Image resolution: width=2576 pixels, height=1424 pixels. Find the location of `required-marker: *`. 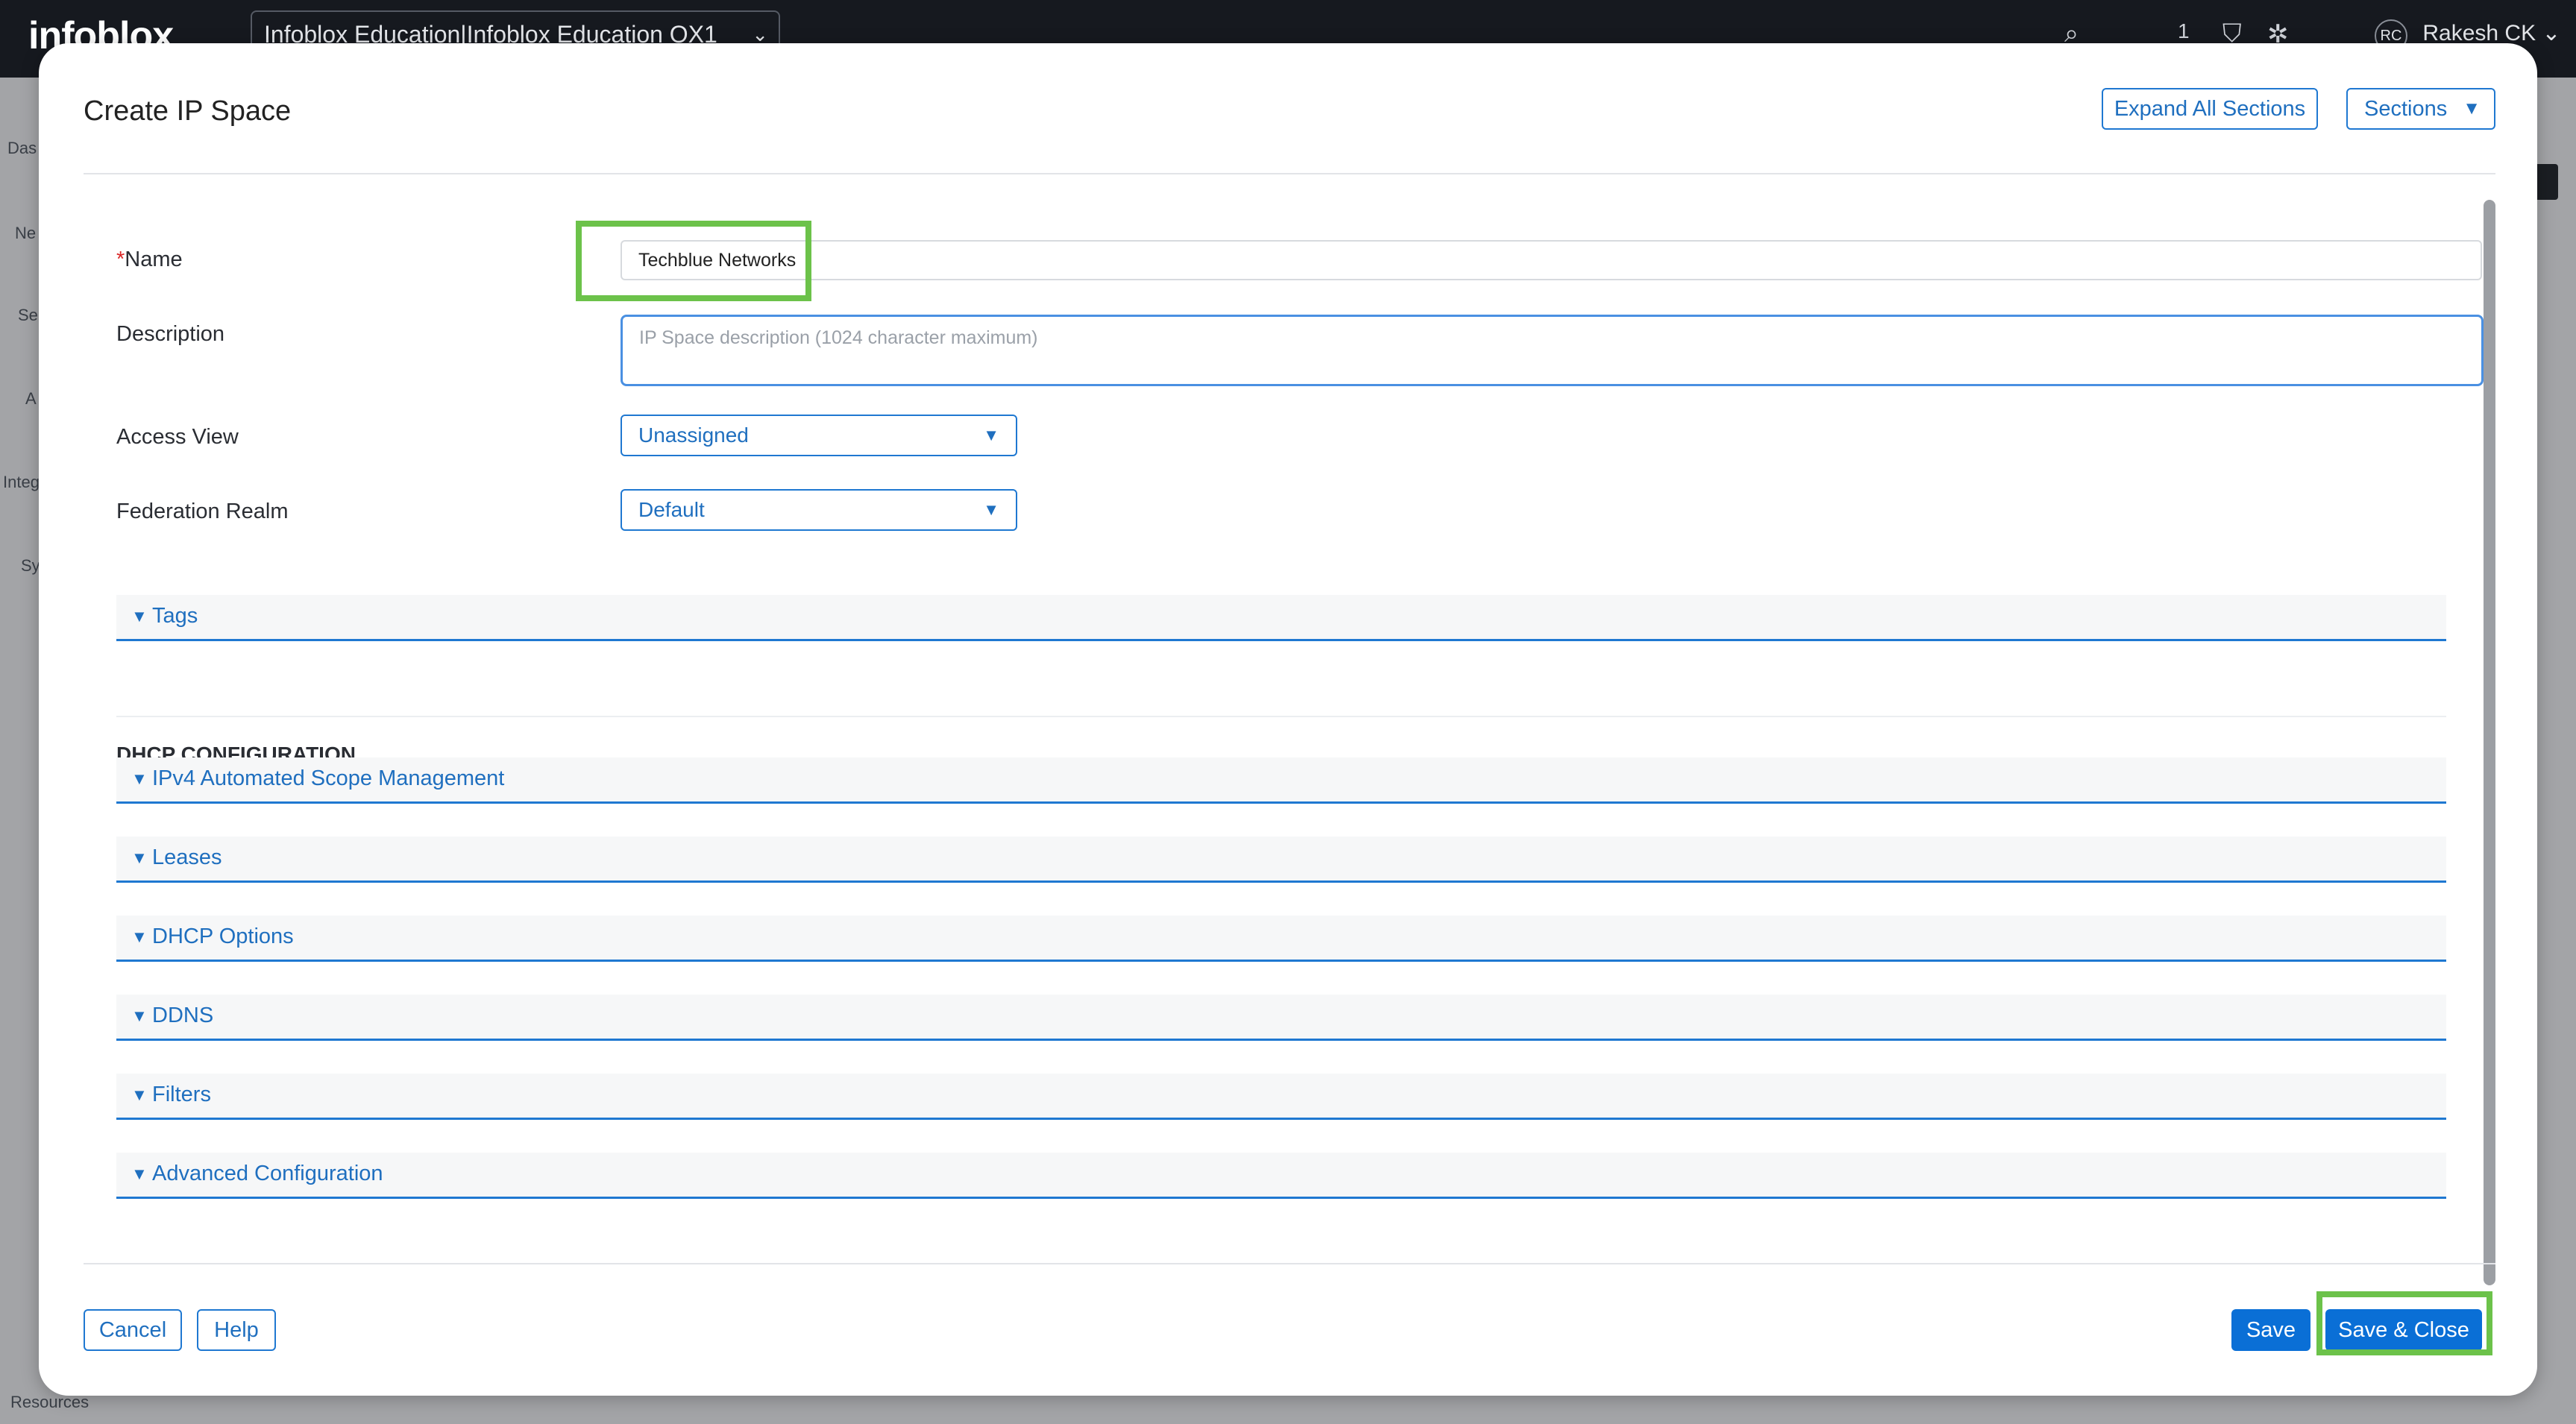

required-marker: * is located at coordinates (120, 259).